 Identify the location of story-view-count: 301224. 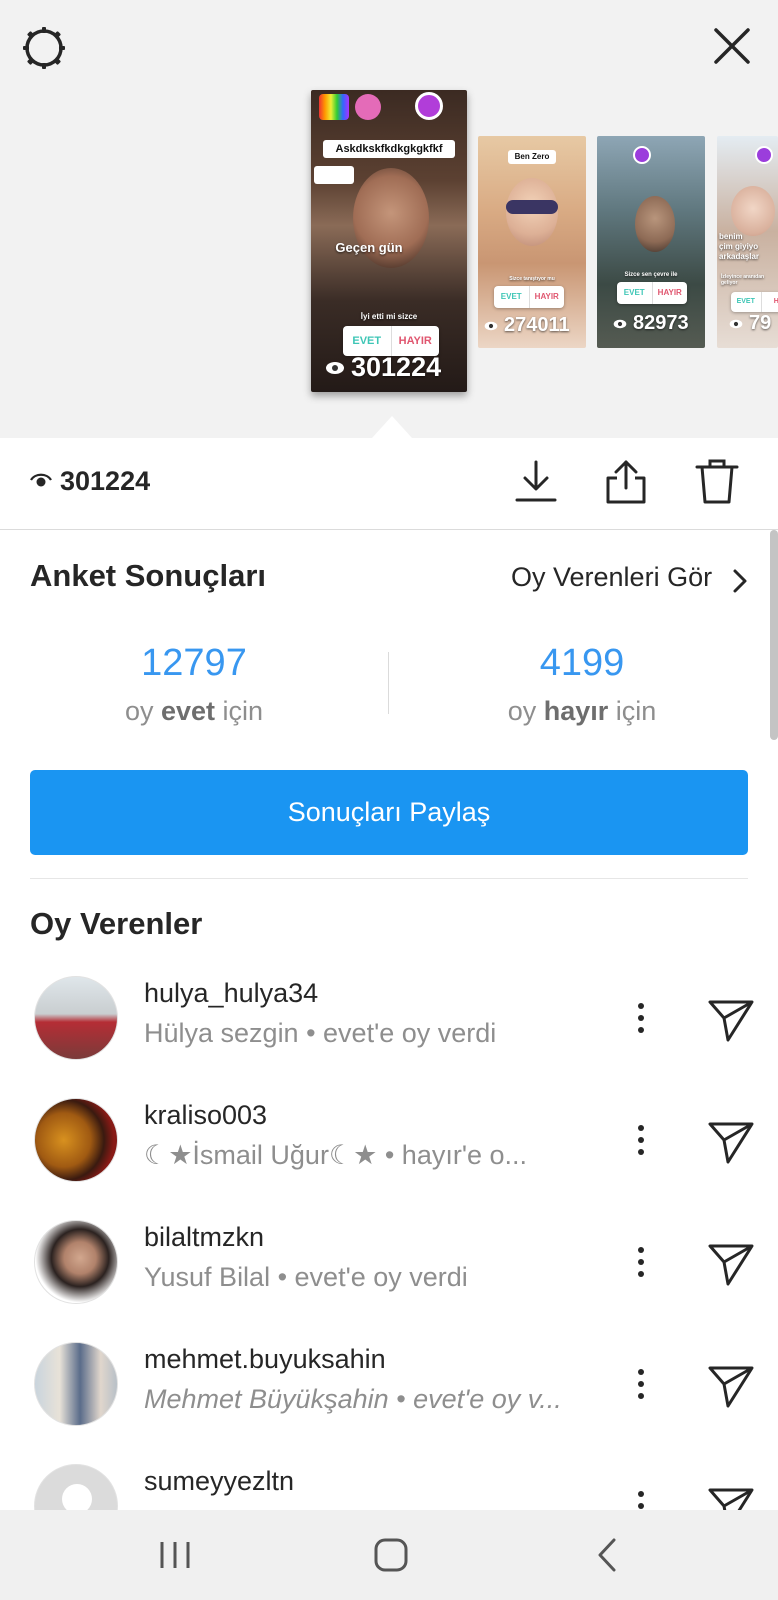
(389, 367).